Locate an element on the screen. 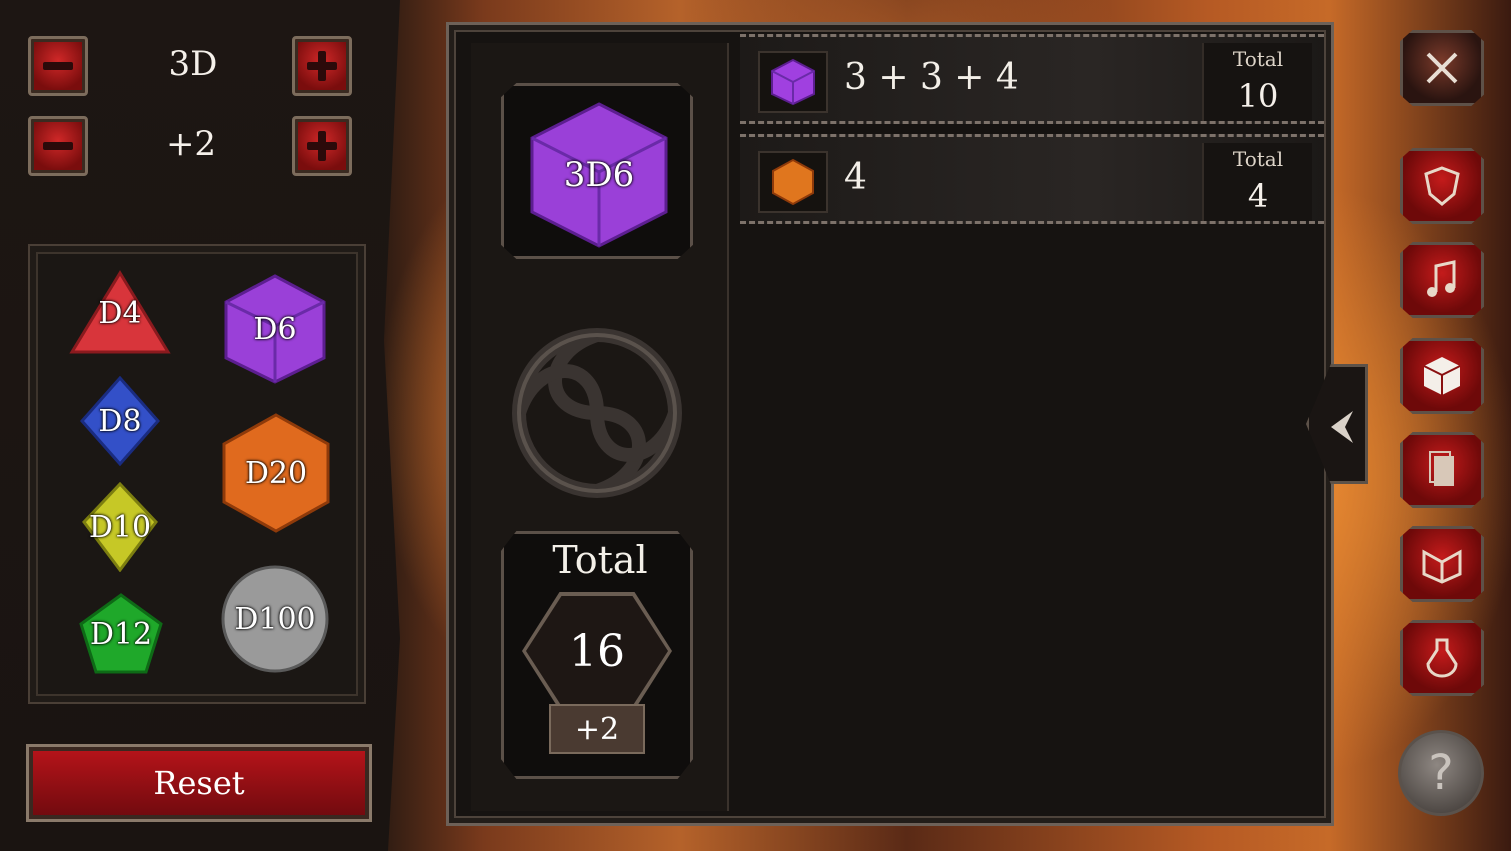 Image resolution: width=1511 pixels, height=851 pixels. result-total: Total 4 is located at coordinates (1257, 182).